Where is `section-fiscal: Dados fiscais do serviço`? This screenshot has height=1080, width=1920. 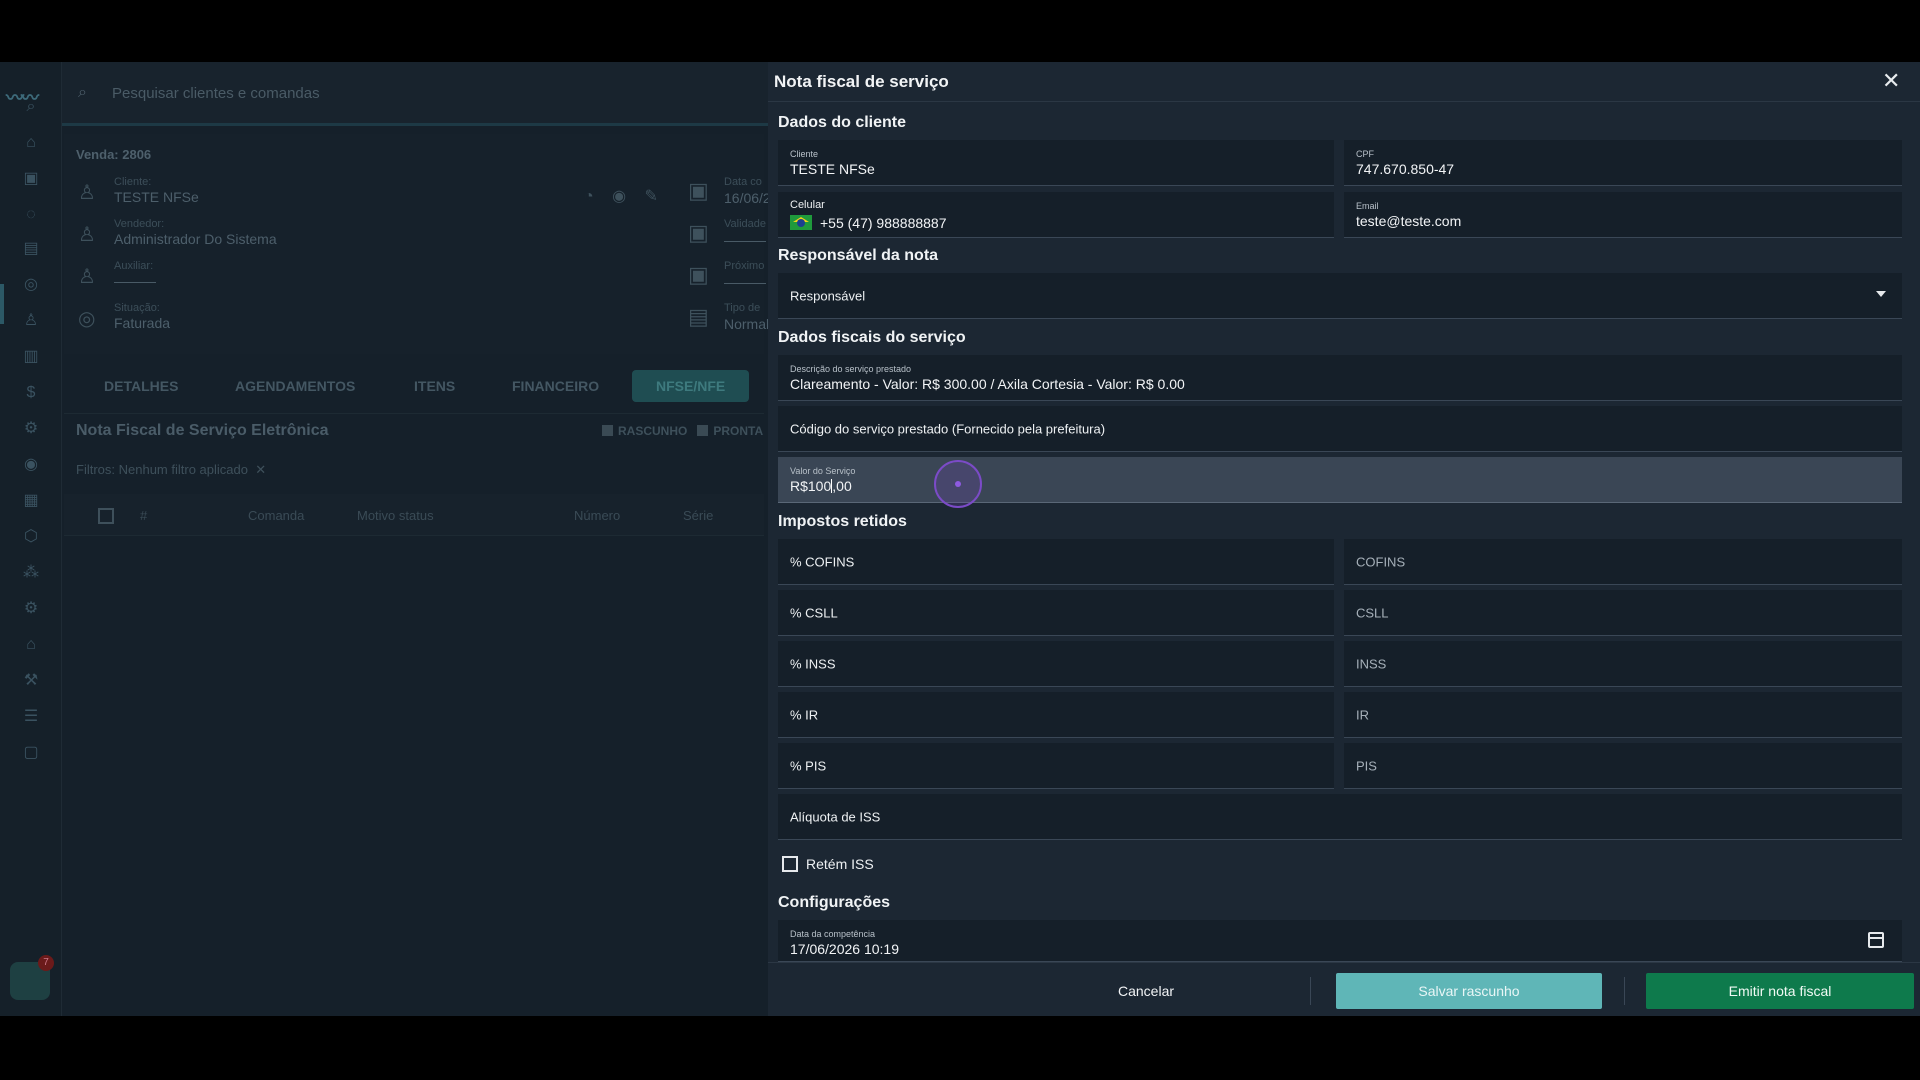
section-fiscal: Dados fiscais do serviço is located at coordinates (872, 337).